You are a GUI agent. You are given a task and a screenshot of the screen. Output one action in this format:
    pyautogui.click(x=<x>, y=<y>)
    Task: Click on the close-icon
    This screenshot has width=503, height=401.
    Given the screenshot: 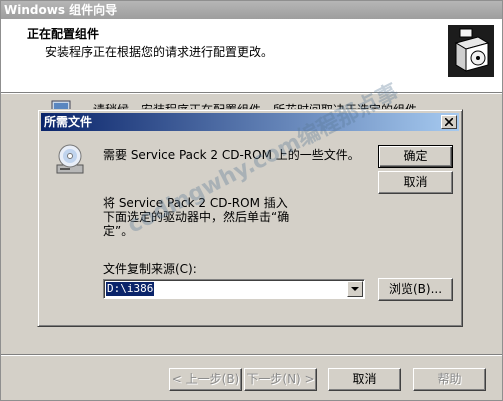 What is the action you would take?
    pyautogui.click(x=449, y=122)
    